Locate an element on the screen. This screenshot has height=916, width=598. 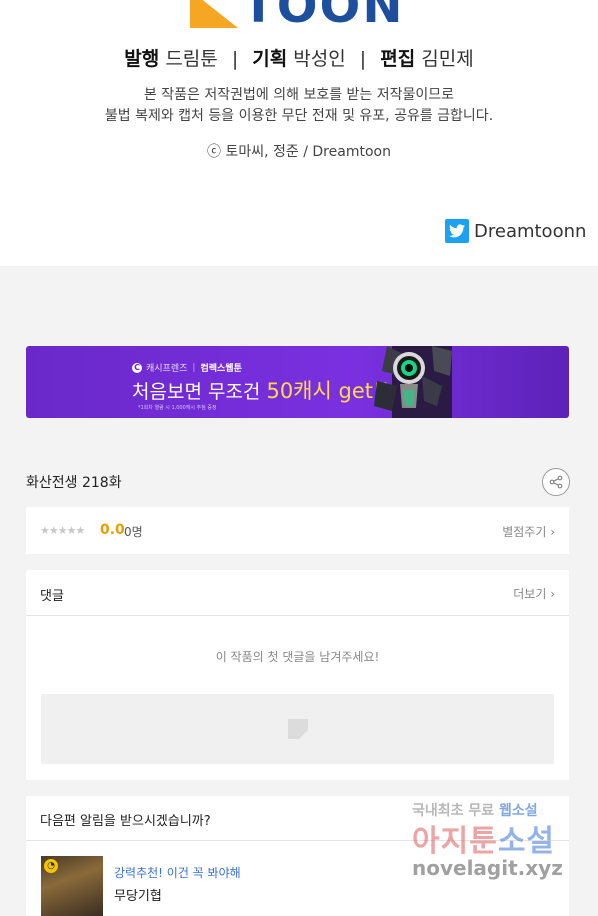
publish-value: 드림툰 is located at coordinates (191, 59).